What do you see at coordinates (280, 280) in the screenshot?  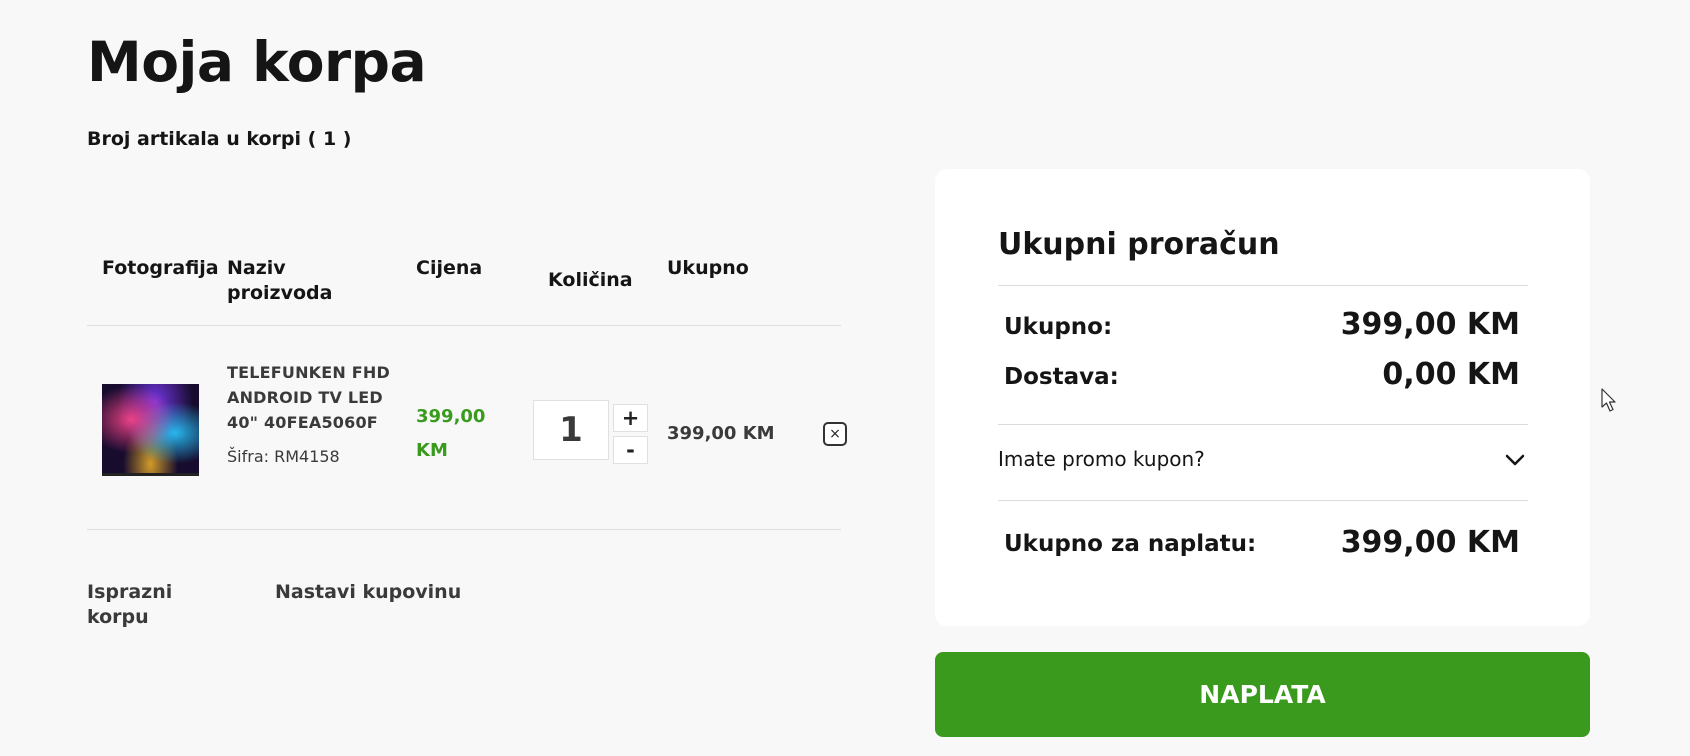 I see `header-name: Naziv proizvoda` at bounding box center [280, 280].